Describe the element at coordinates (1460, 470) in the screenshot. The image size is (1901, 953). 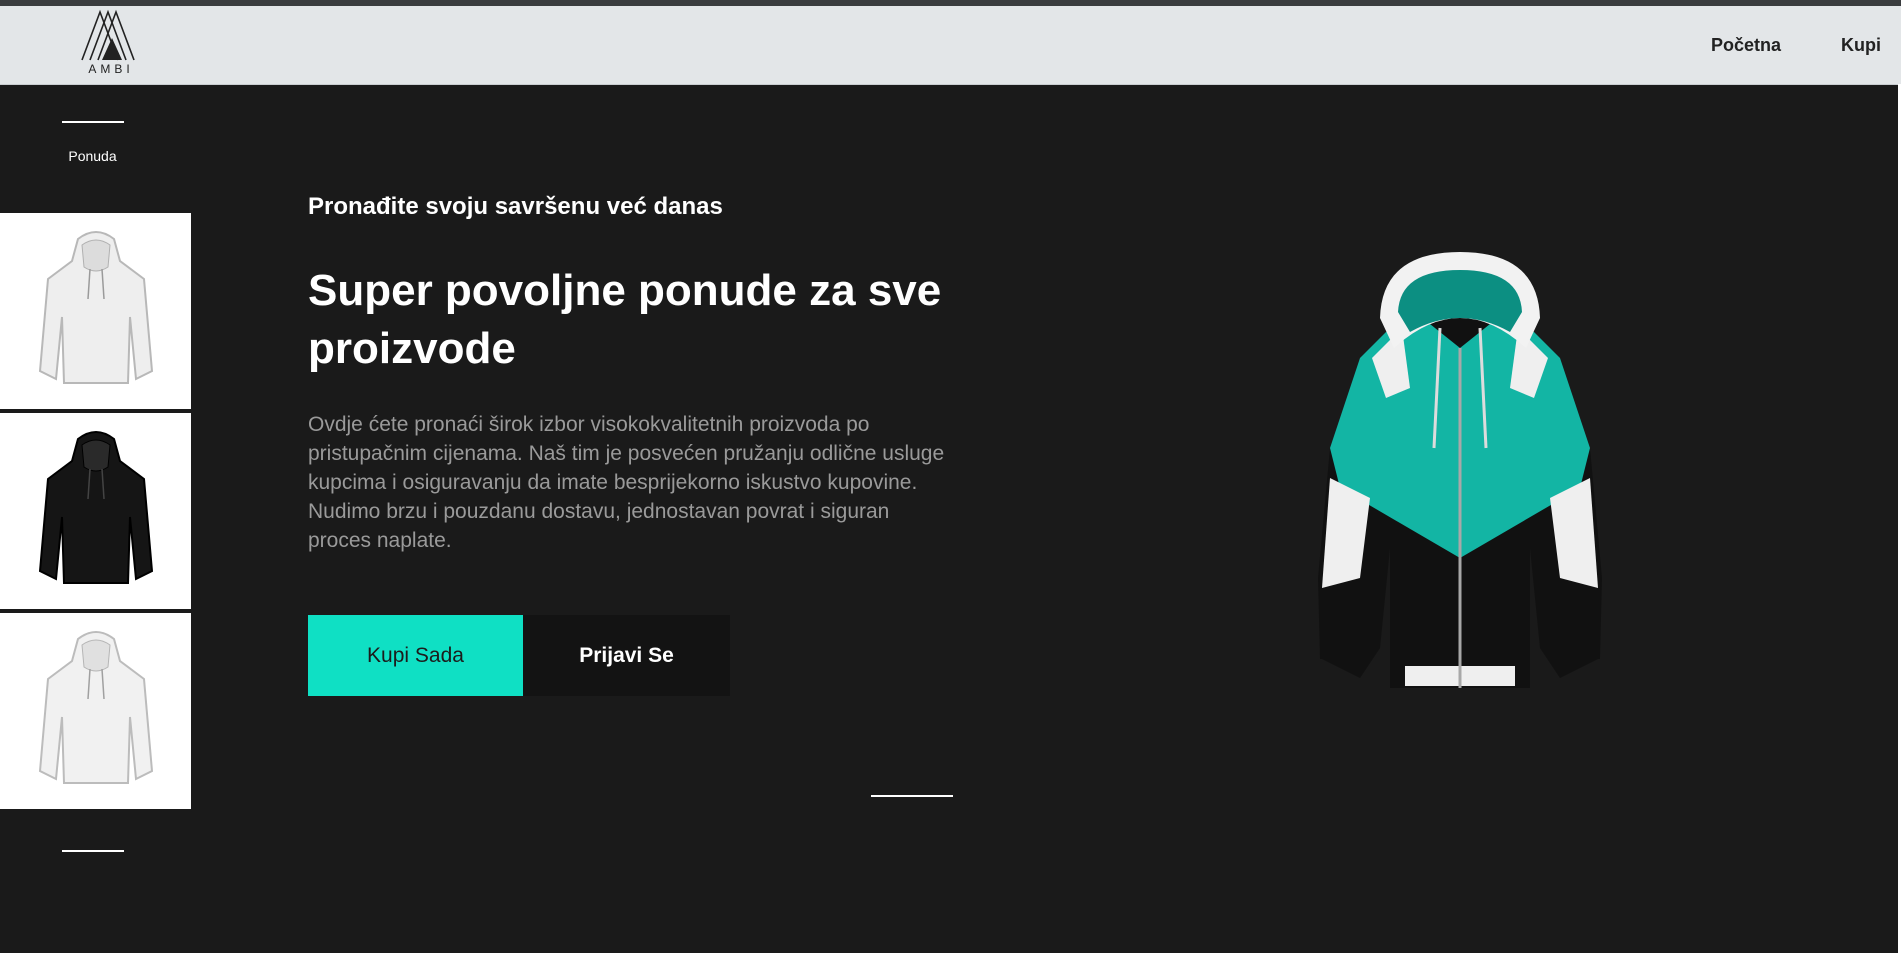
I see `teal-hoodie-icon` at that location.